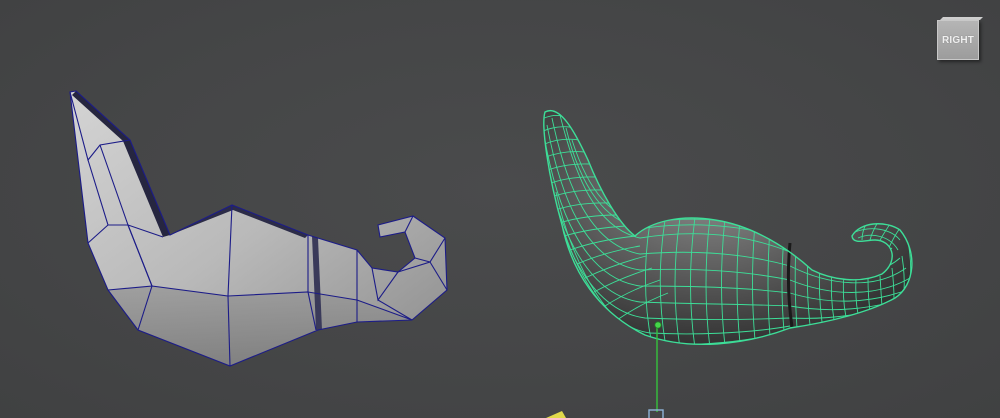 This screenshot has height=418, width=1000. What do you see at coordinates (656, 413) in the screenshot?
I see `manipulator-center-handle` at bounding box center [656, 413].